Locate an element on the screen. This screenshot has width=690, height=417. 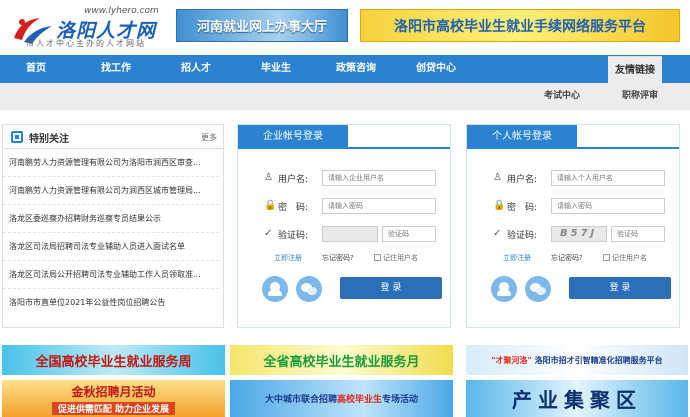
list-item: 洛阳市市直单位2021年公益性岗位招聘公告 is located at coordinates (111, 303).